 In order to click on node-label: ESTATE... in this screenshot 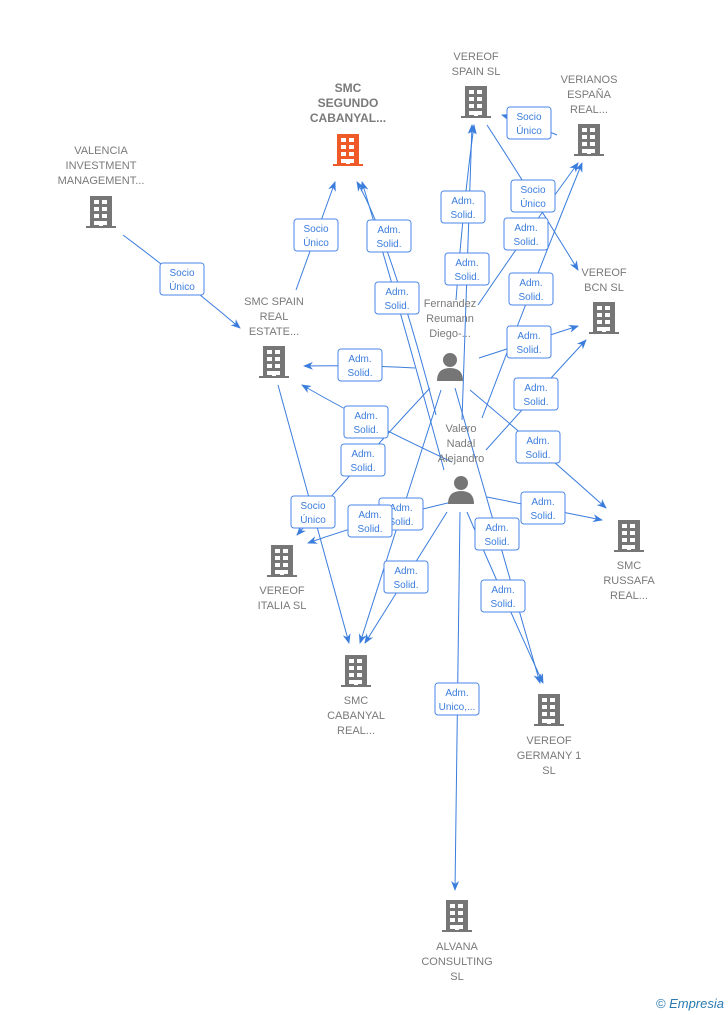, I will do `click(274, 332)`.